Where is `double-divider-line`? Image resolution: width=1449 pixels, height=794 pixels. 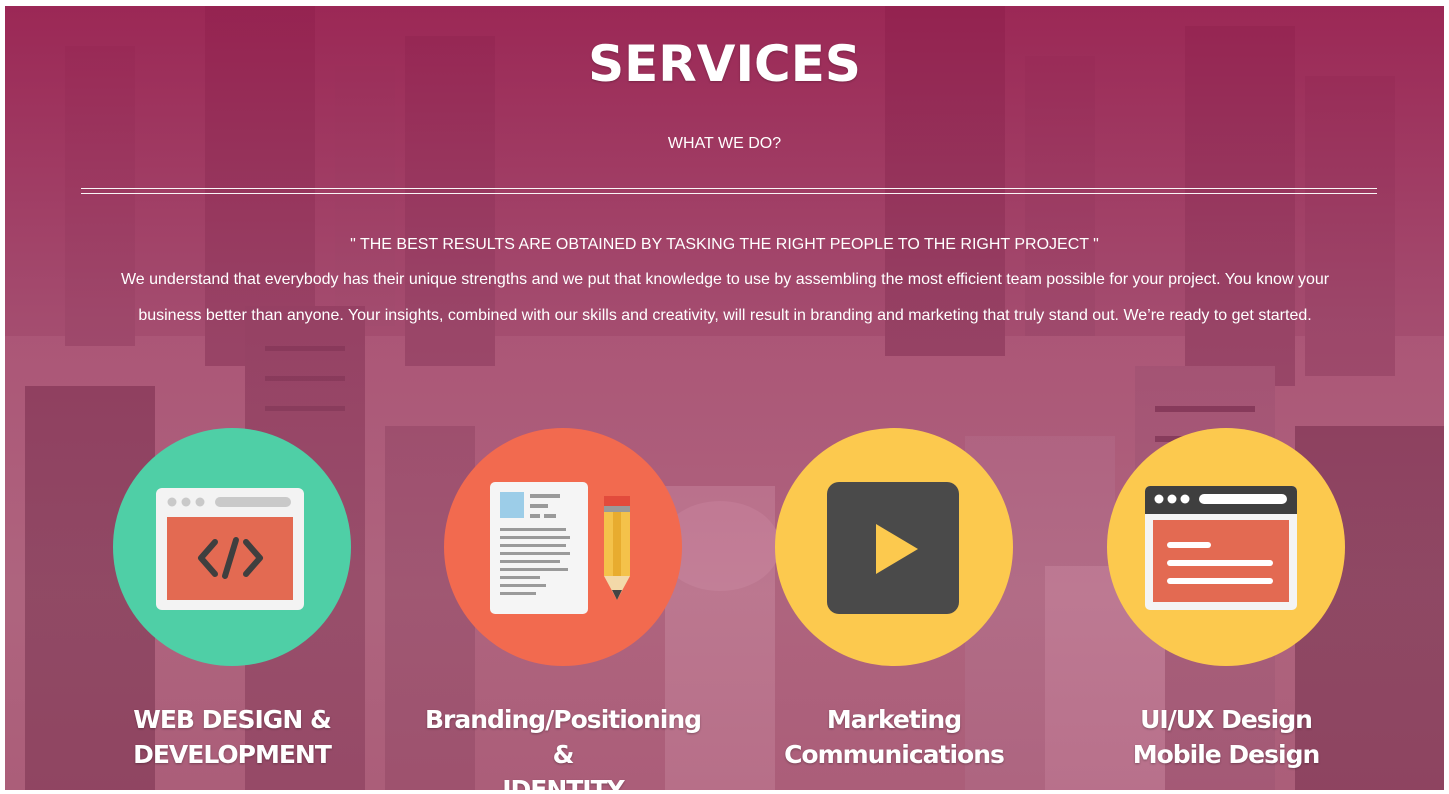 double-divider-line is located at coordinates (729, 191).